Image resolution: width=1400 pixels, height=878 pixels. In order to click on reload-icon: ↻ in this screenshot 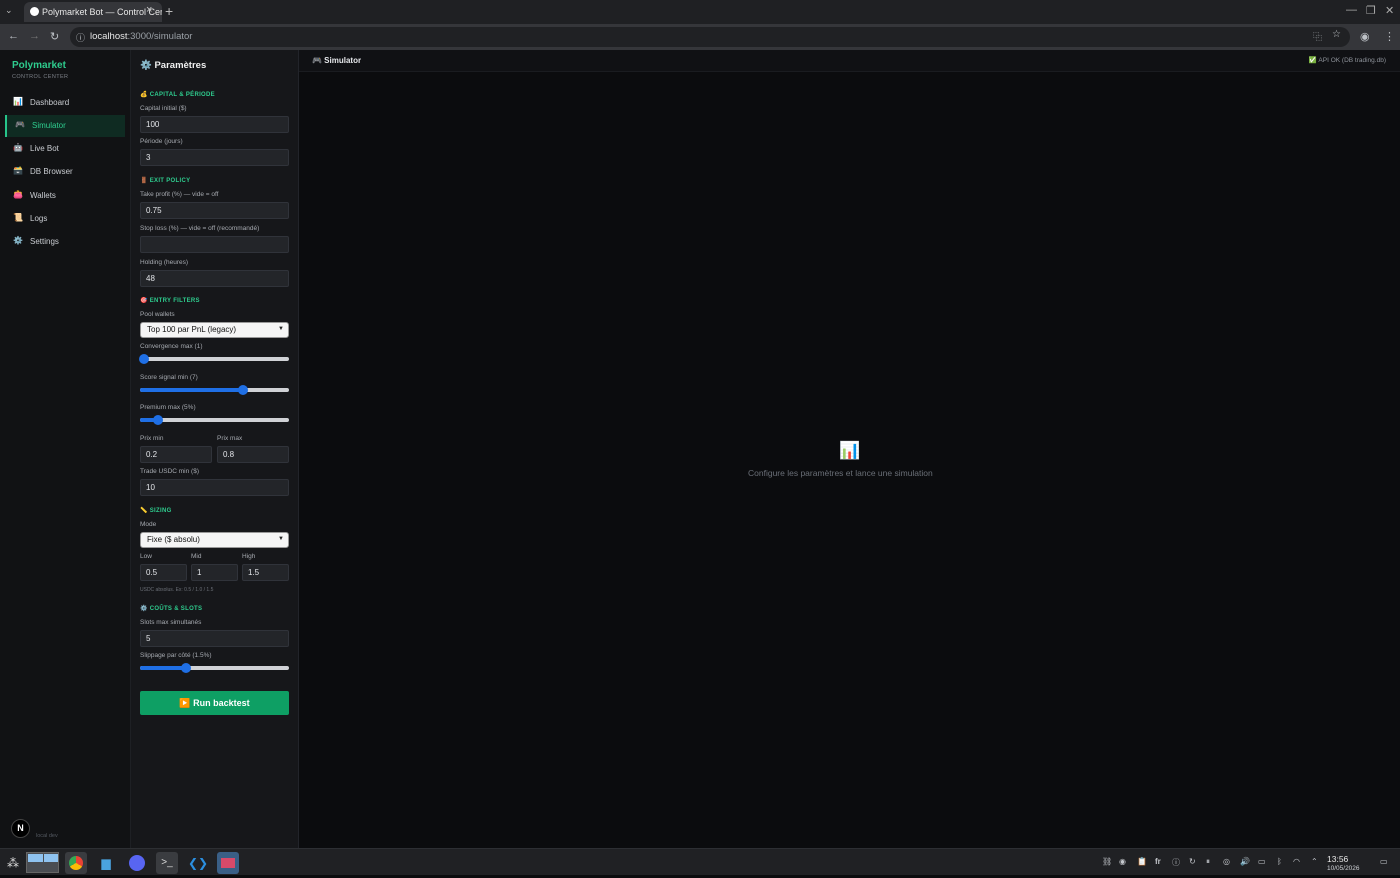, I will do `click(54, 36)`.